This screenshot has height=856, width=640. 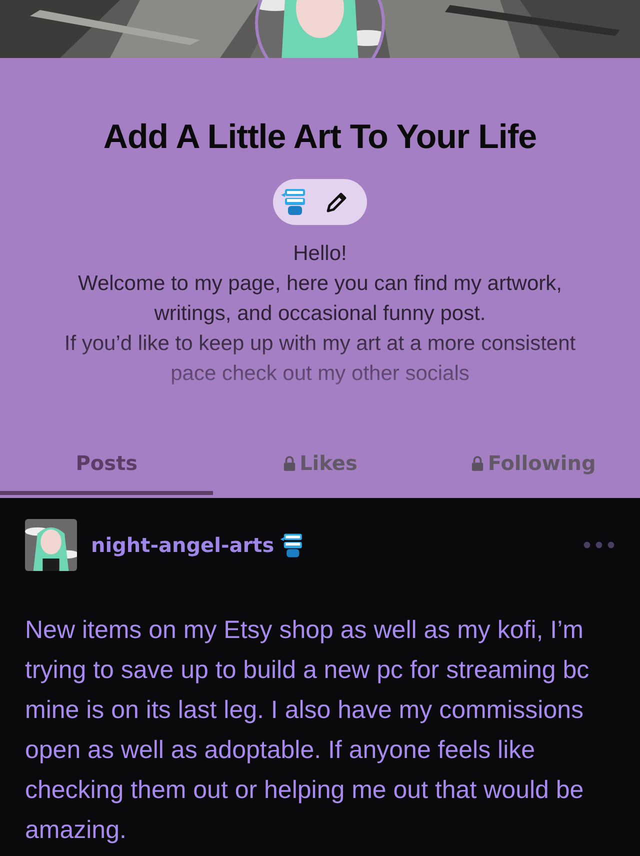 I want to click on tab: Posts, so click(x=107, y=466).